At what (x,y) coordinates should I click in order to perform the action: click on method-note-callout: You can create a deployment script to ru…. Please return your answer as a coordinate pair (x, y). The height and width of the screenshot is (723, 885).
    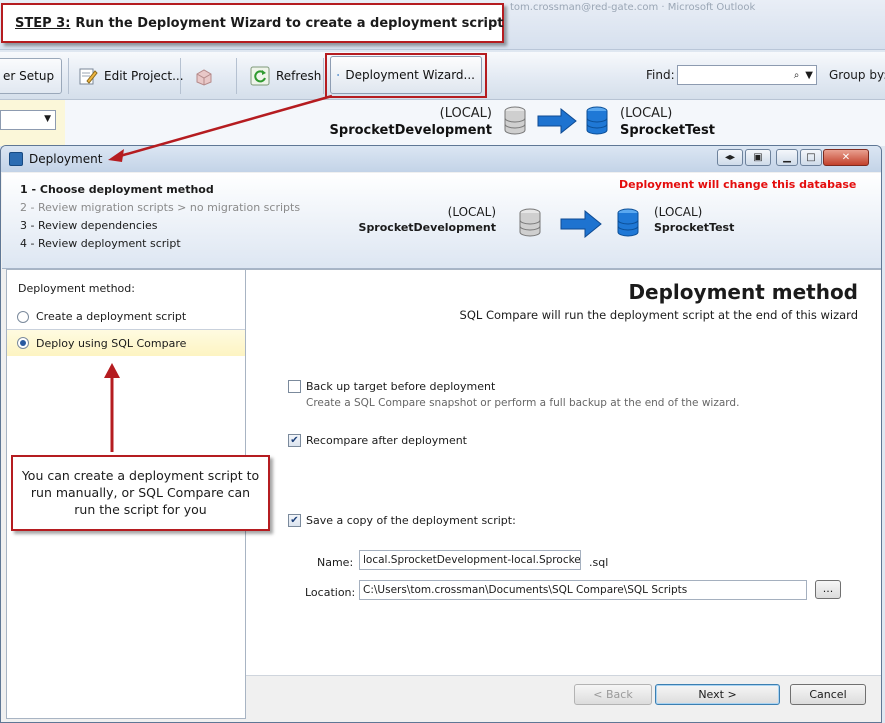
    Looking at the image, I should click on (140, 493).